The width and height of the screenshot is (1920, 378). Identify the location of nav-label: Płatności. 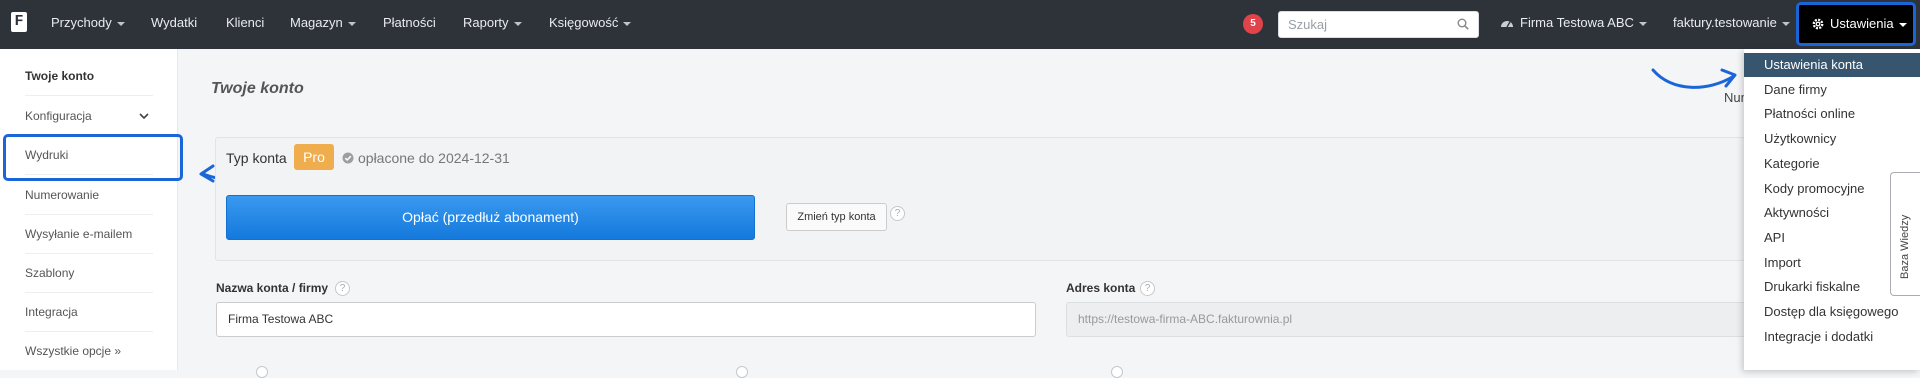
(409, 22).